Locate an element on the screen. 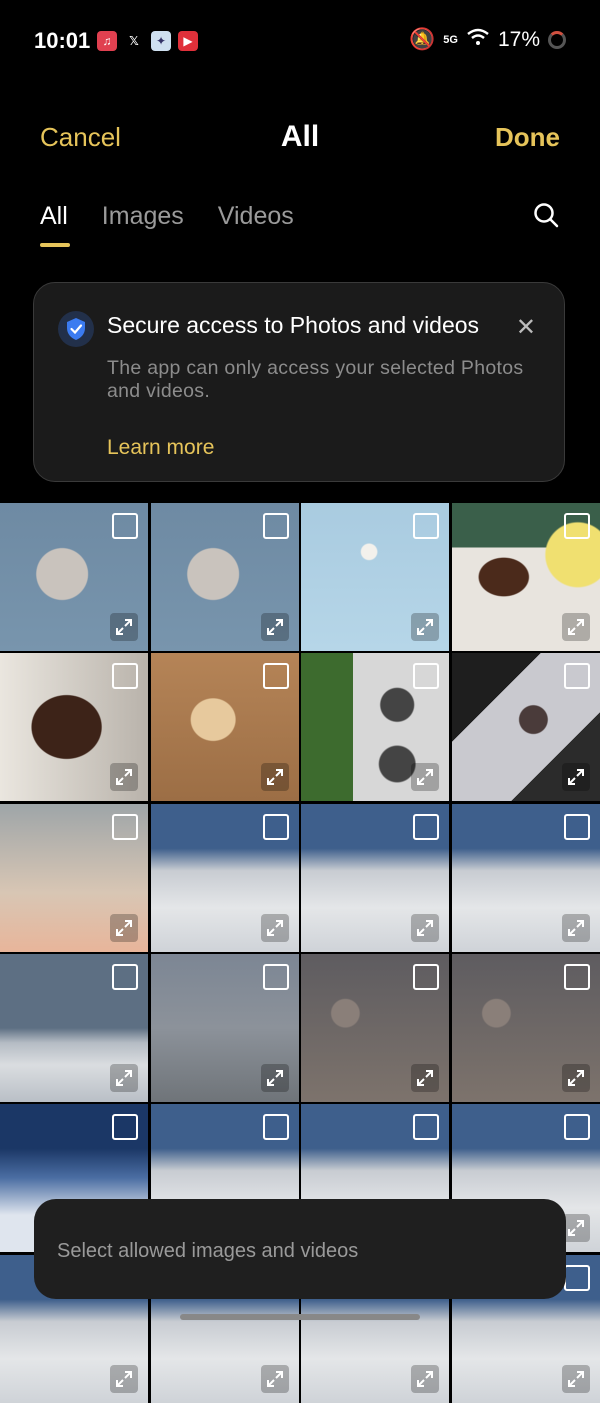  tab-videos: Videos is located at coordinates (256, 216).